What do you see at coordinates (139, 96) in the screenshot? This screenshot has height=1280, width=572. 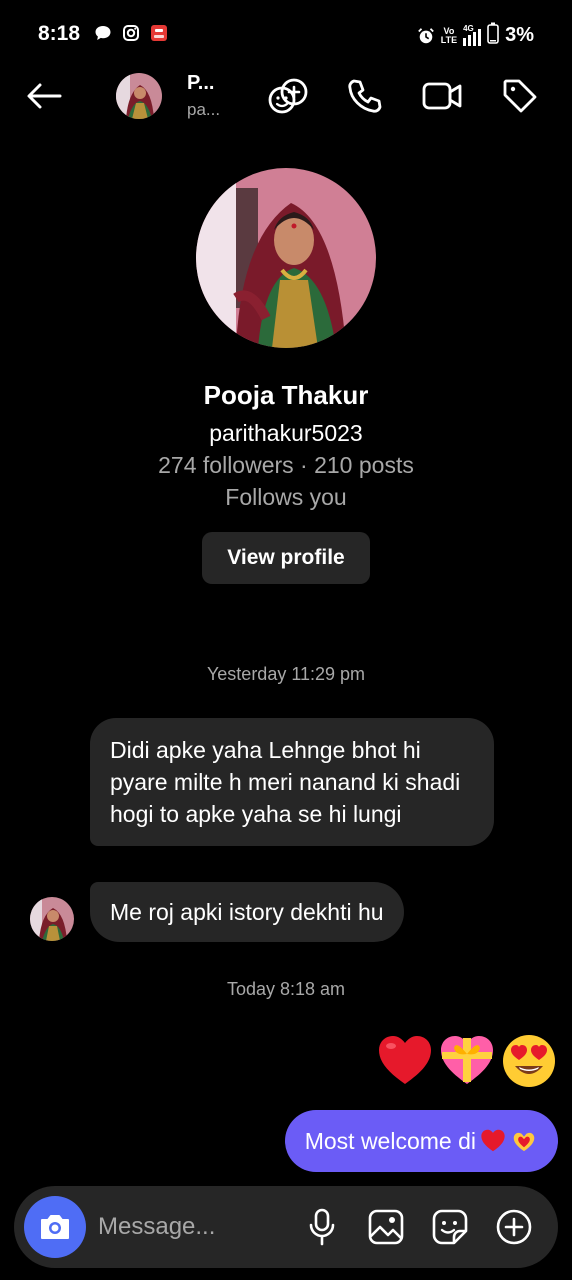 I see `header-avatar` at bounding box center [139, 96].